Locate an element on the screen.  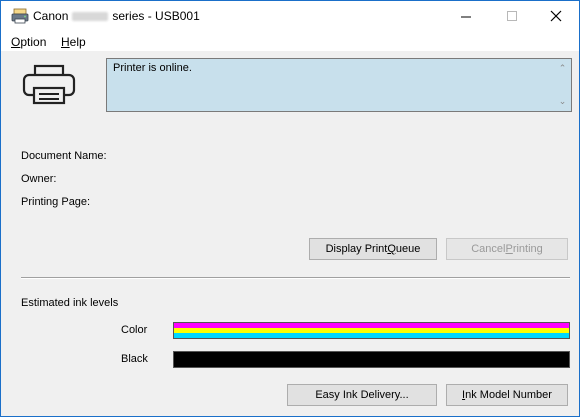
minimize-icon is located at coordinates (466, 17).